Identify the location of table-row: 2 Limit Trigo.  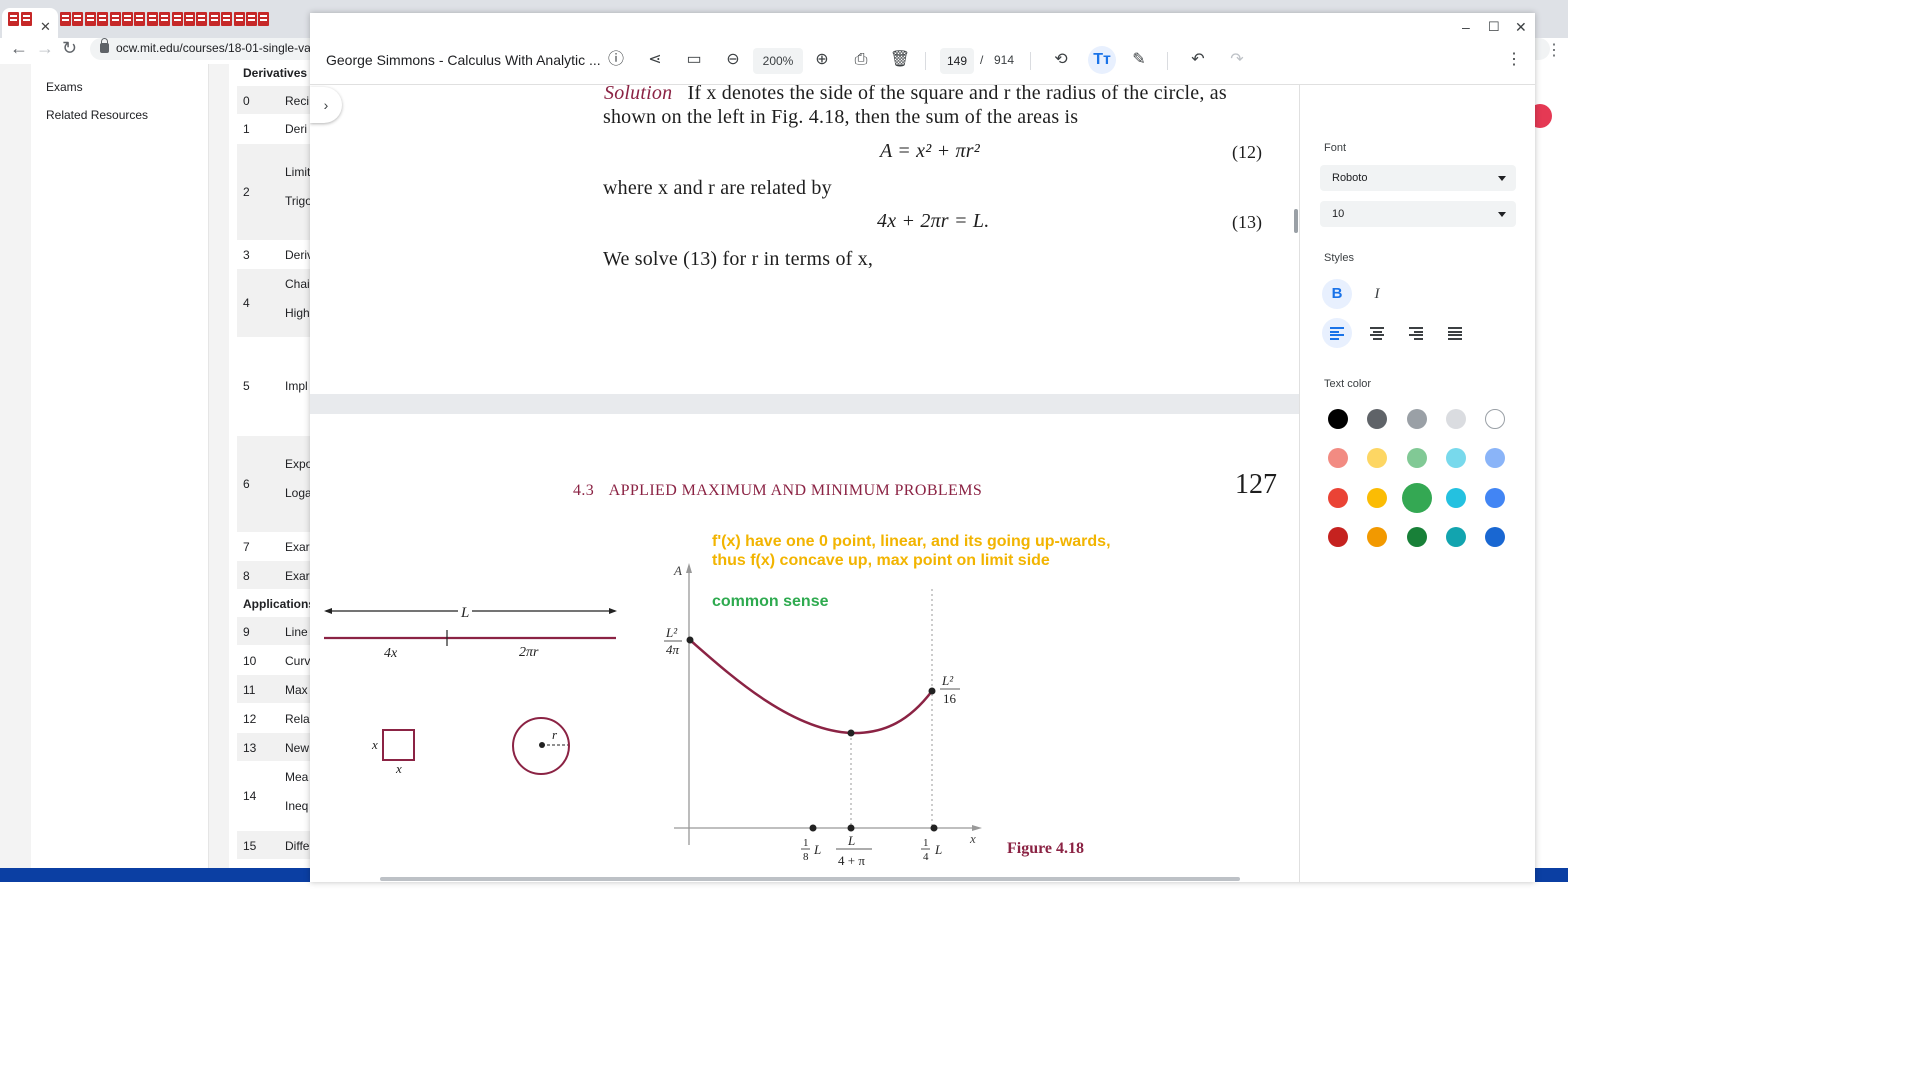
(277, 192).